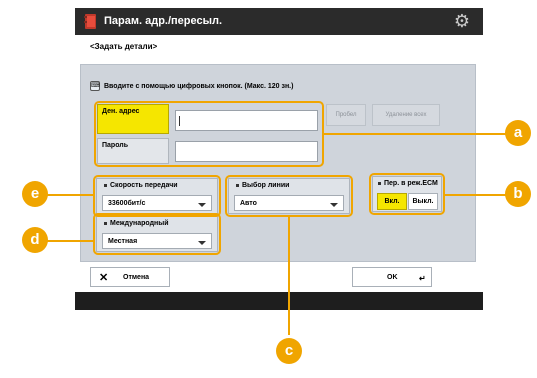 This screenshot has height=378, width=537. I want to click on gear-icon: ⚙, so click(462, 21).